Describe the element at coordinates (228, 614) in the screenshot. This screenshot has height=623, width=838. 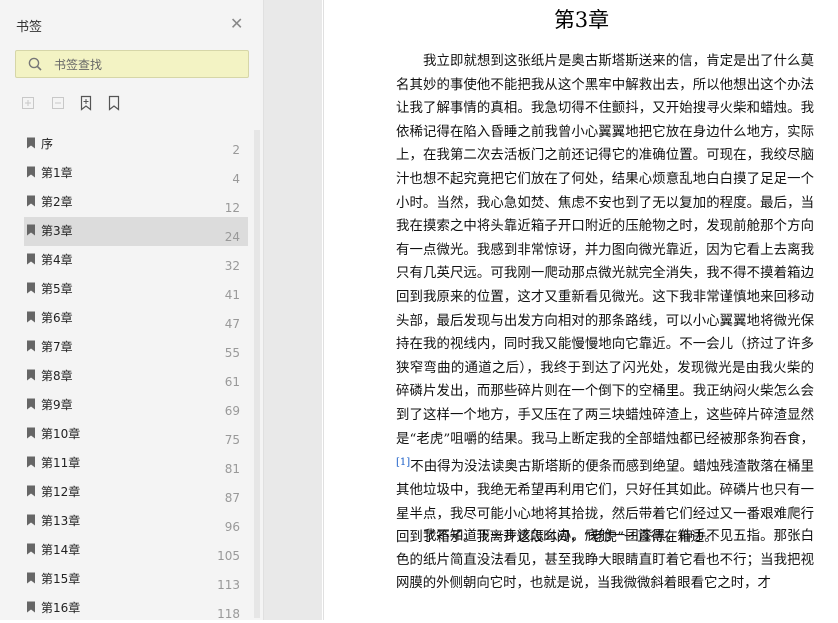
I see `bookmark-page-number: 118` at that location.